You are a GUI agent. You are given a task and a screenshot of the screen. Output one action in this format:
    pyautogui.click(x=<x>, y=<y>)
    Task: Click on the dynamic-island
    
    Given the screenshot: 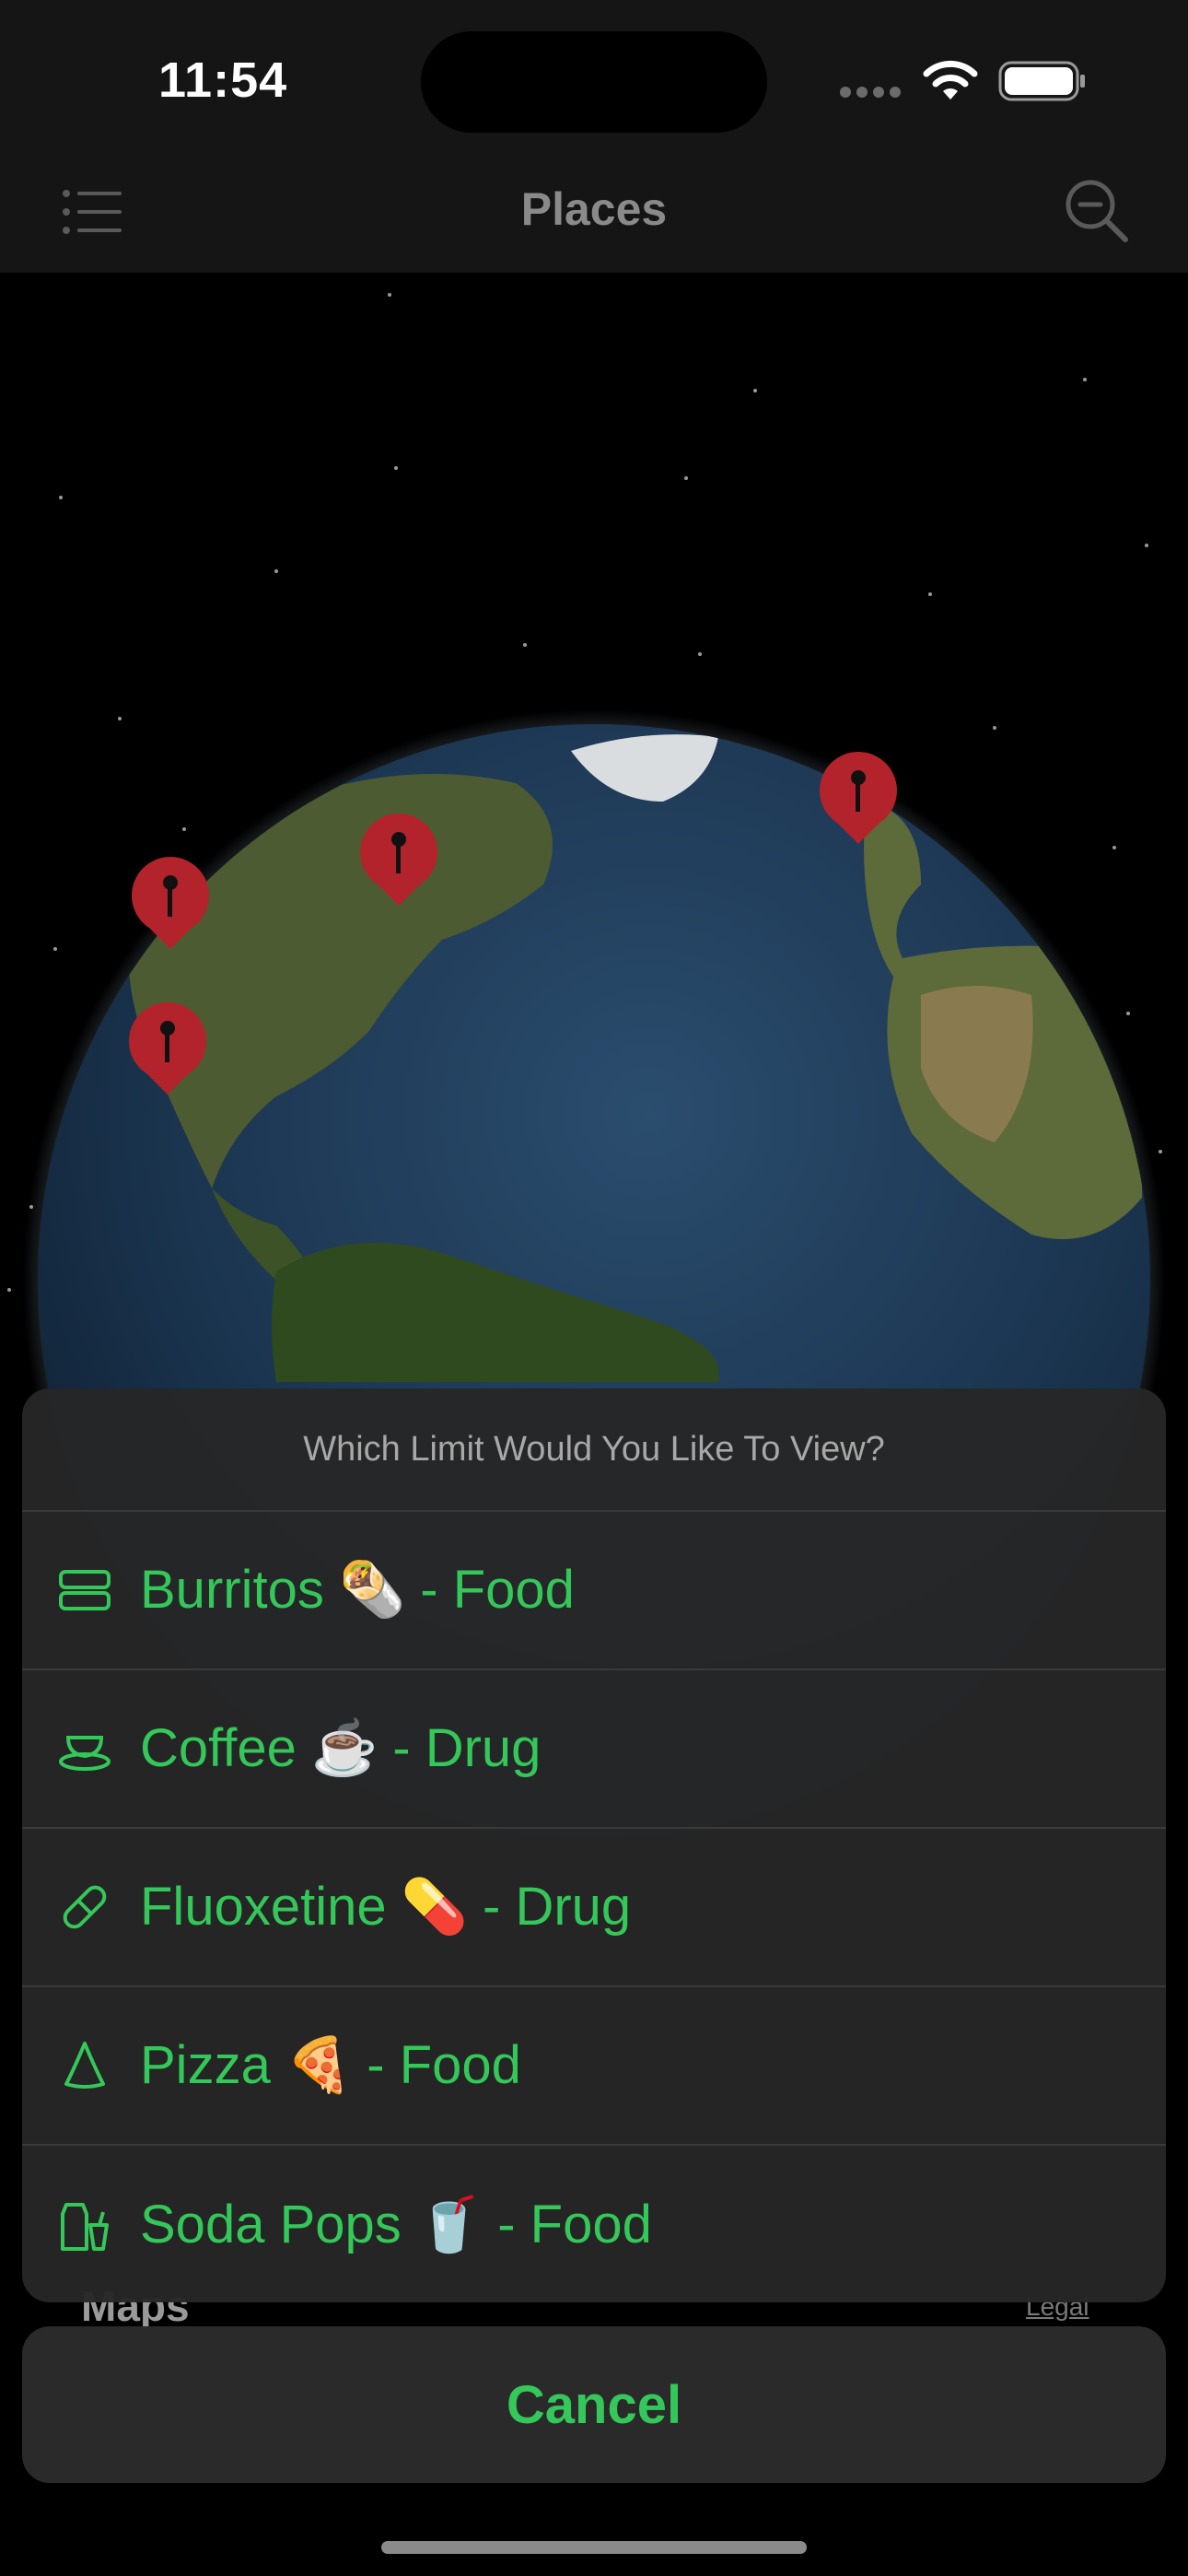 What is the action you would take?
    pyautogui.click(x=594, y=82)
    